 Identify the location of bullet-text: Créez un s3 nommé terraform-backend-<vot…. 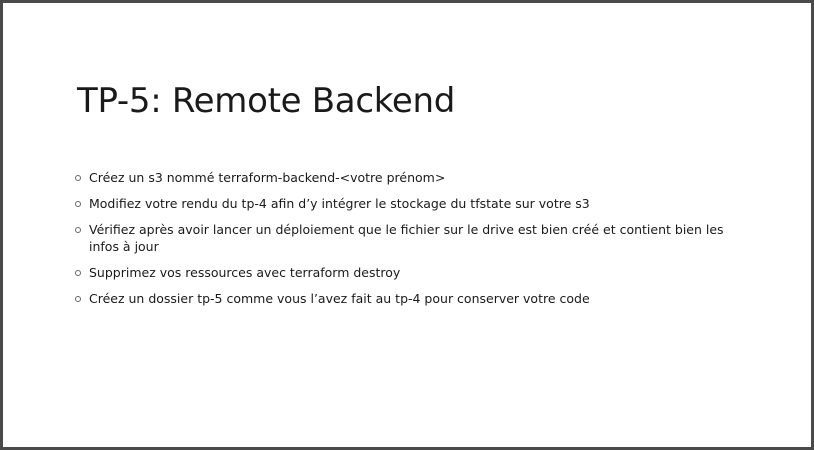
(267, 177).